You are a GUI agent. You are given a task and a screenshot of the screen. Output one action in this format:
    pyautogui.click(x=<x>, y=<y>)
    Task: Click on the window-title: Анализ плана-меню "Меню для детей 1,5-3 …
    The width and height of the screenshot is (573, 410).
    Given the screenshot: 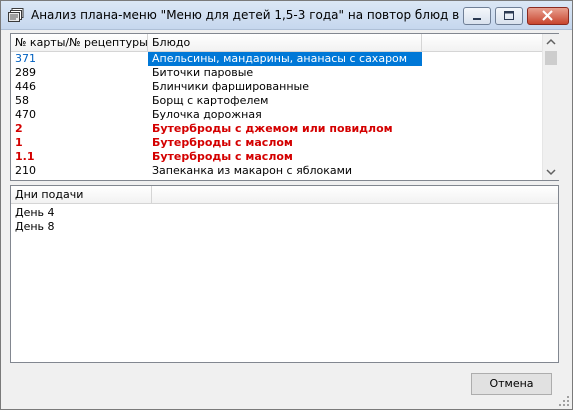 What is the action you would take?
    pyautogui.click(x=246, y=15)
    